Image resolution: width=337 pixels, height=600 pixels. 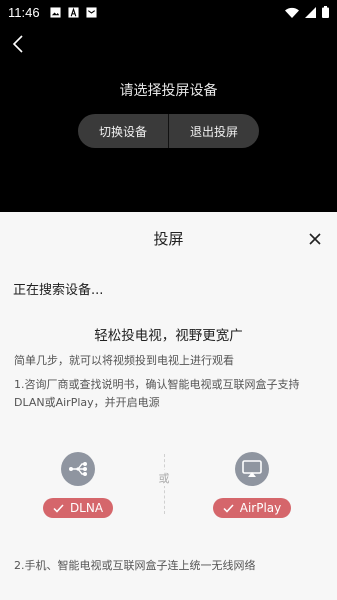 I want to click on close-icon, so click(x=315, y=239).